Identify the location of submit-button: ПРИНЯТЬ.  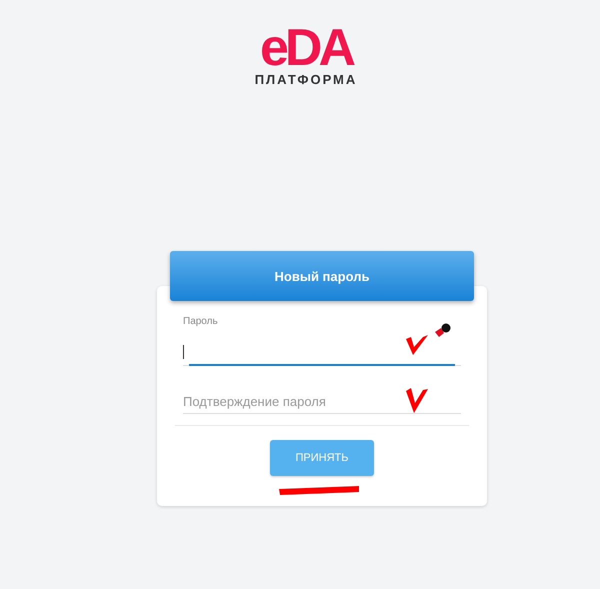
(322, 458).